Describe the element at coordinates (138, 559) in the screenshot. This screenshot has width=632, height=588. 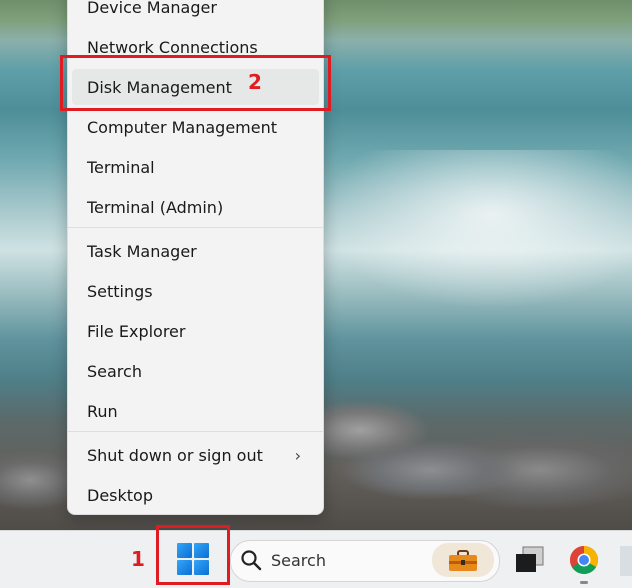
I see `annotation-number-step-1: 1` at that location.